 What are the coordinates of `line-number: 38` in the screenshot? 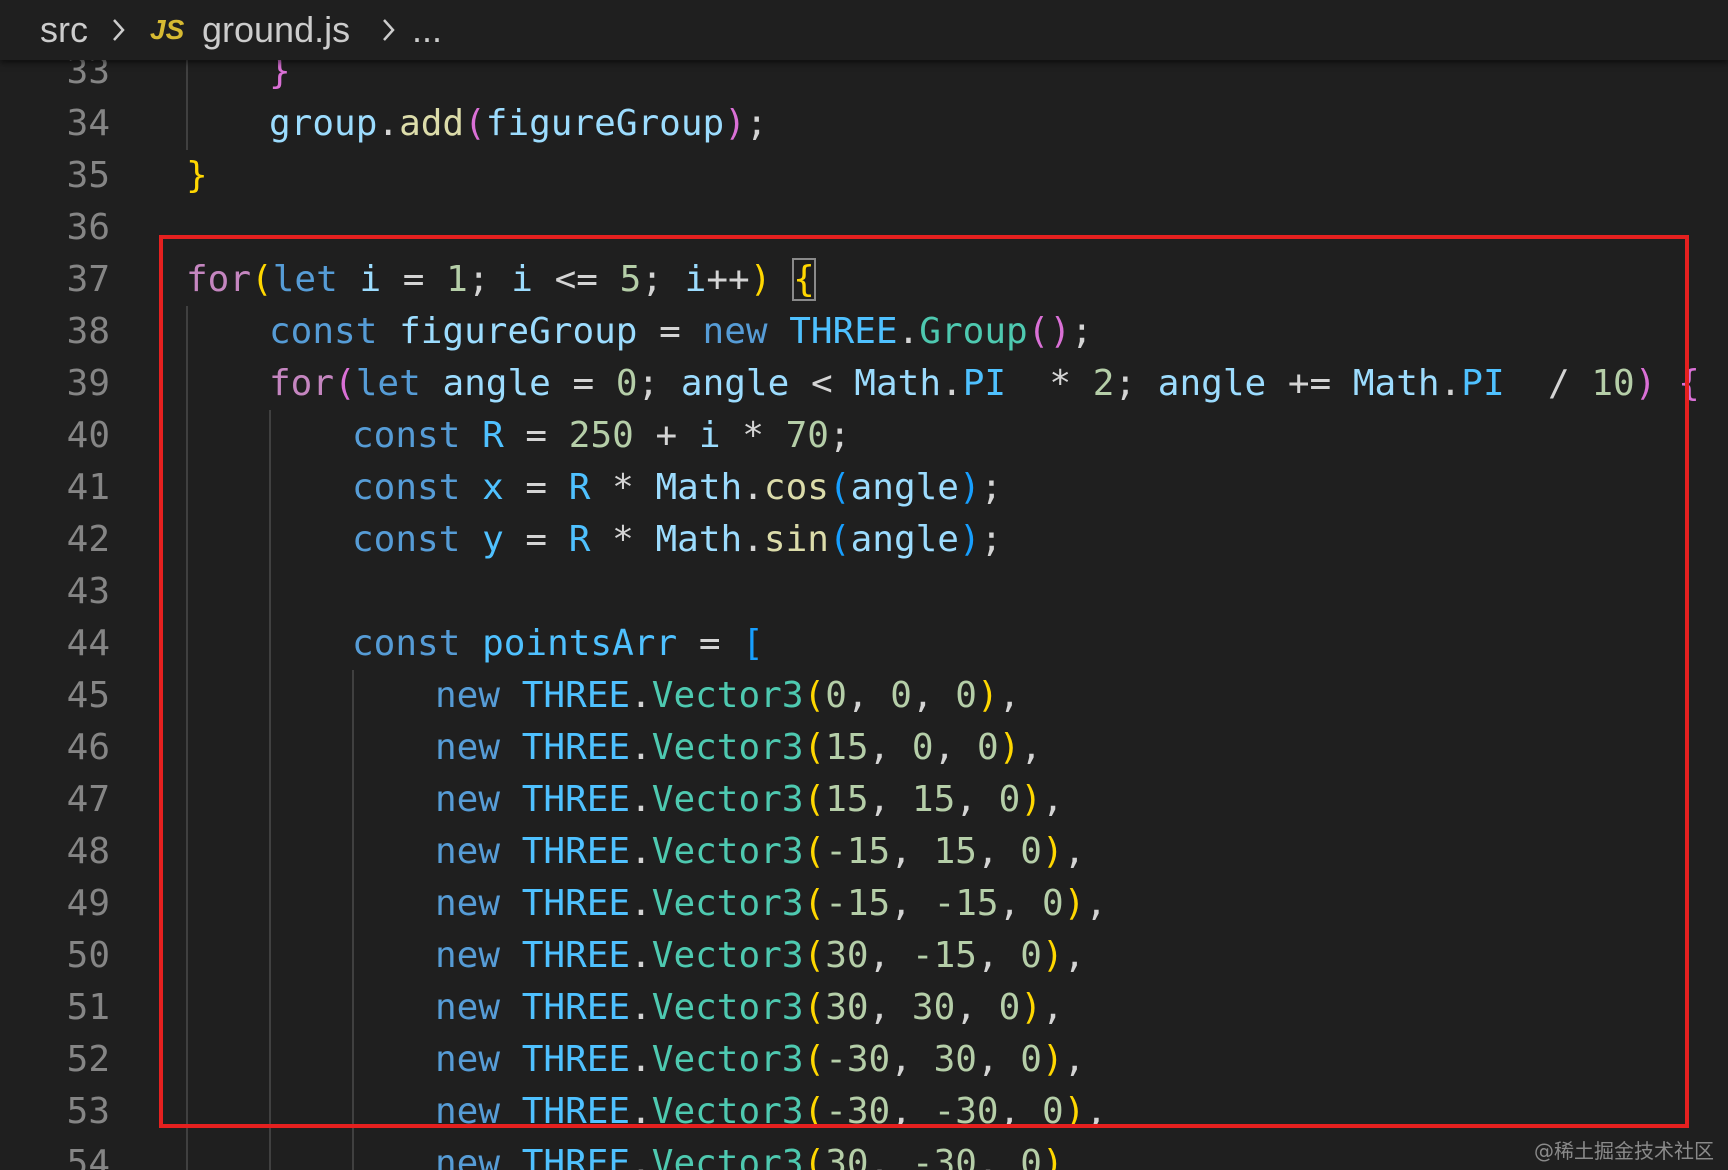 It's located at (88, 331).